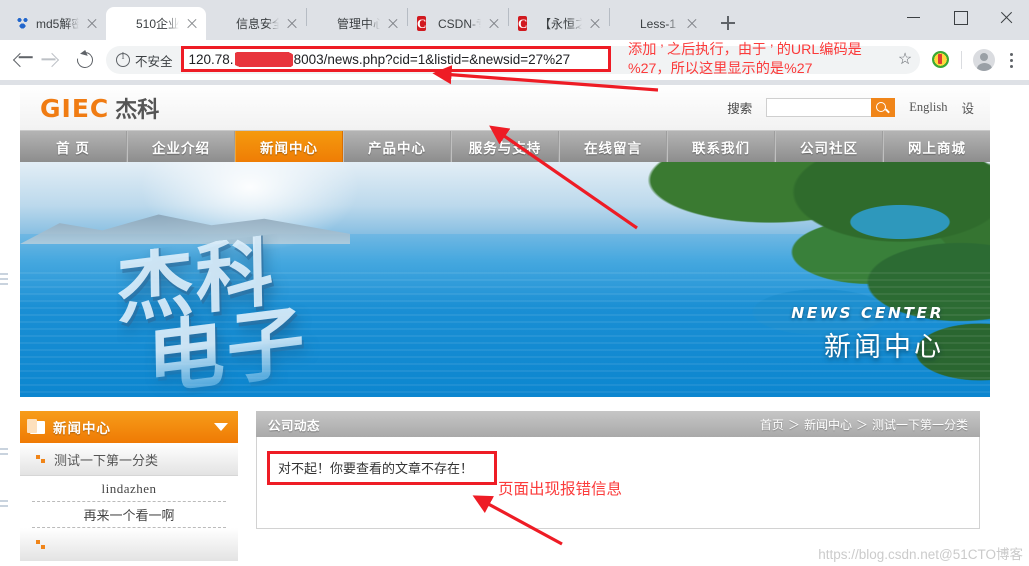  Describe the element at coordinates (10, 368) in the screenshot. I see `page-left-gutter` at that location.